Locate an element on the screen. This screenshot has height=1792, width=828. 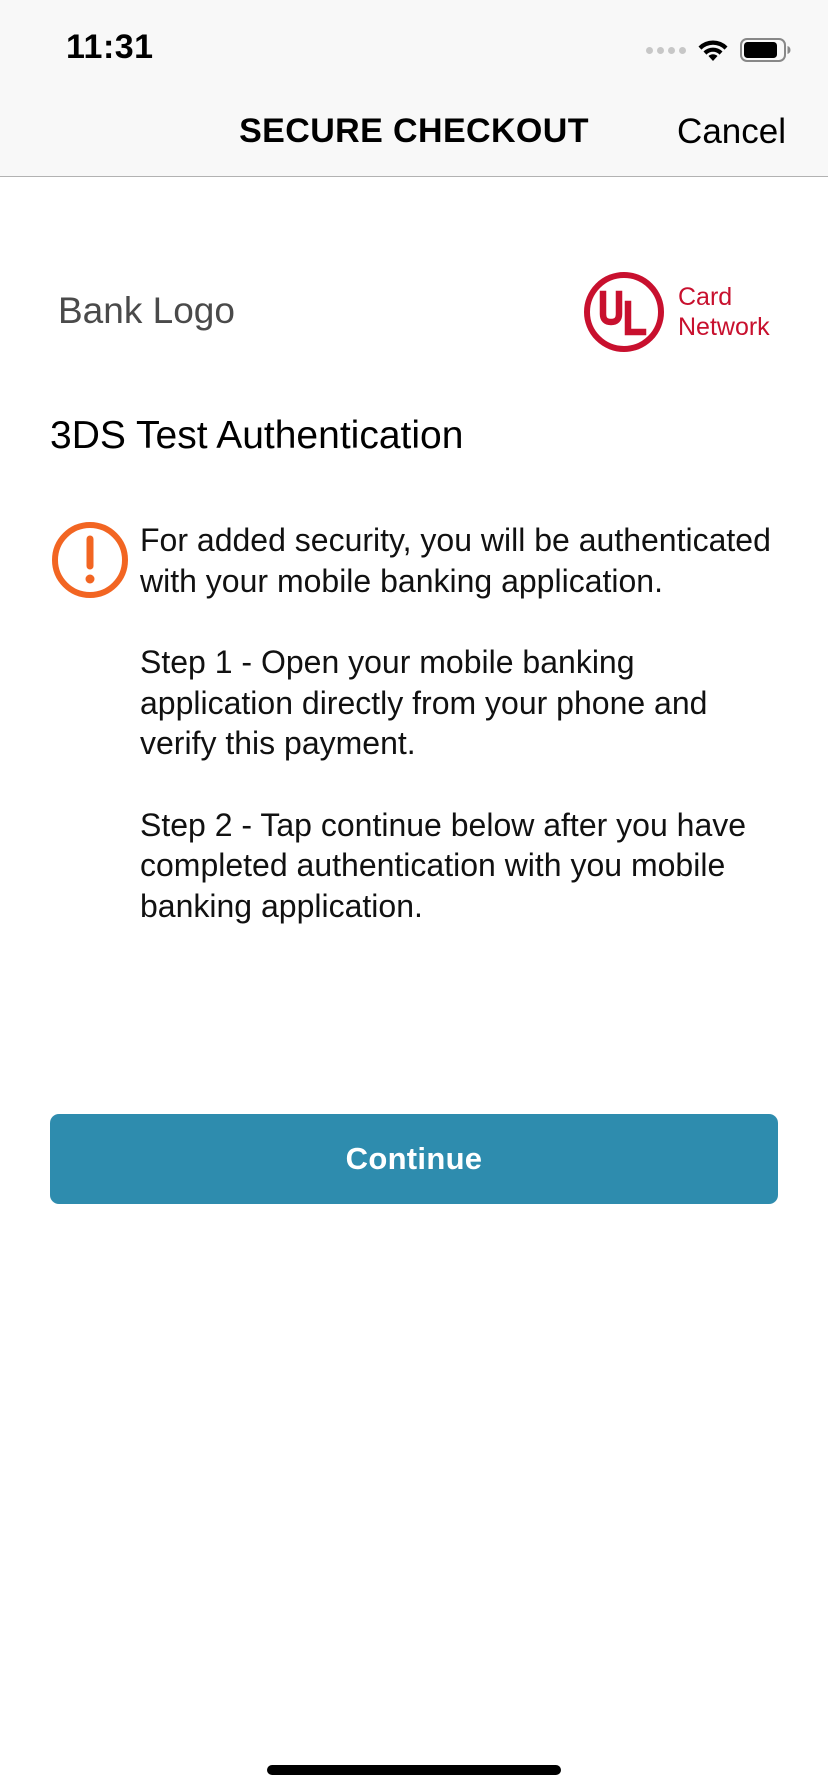
auth-heading: 3DS Test Authentication is located at coordinates (257, 435).